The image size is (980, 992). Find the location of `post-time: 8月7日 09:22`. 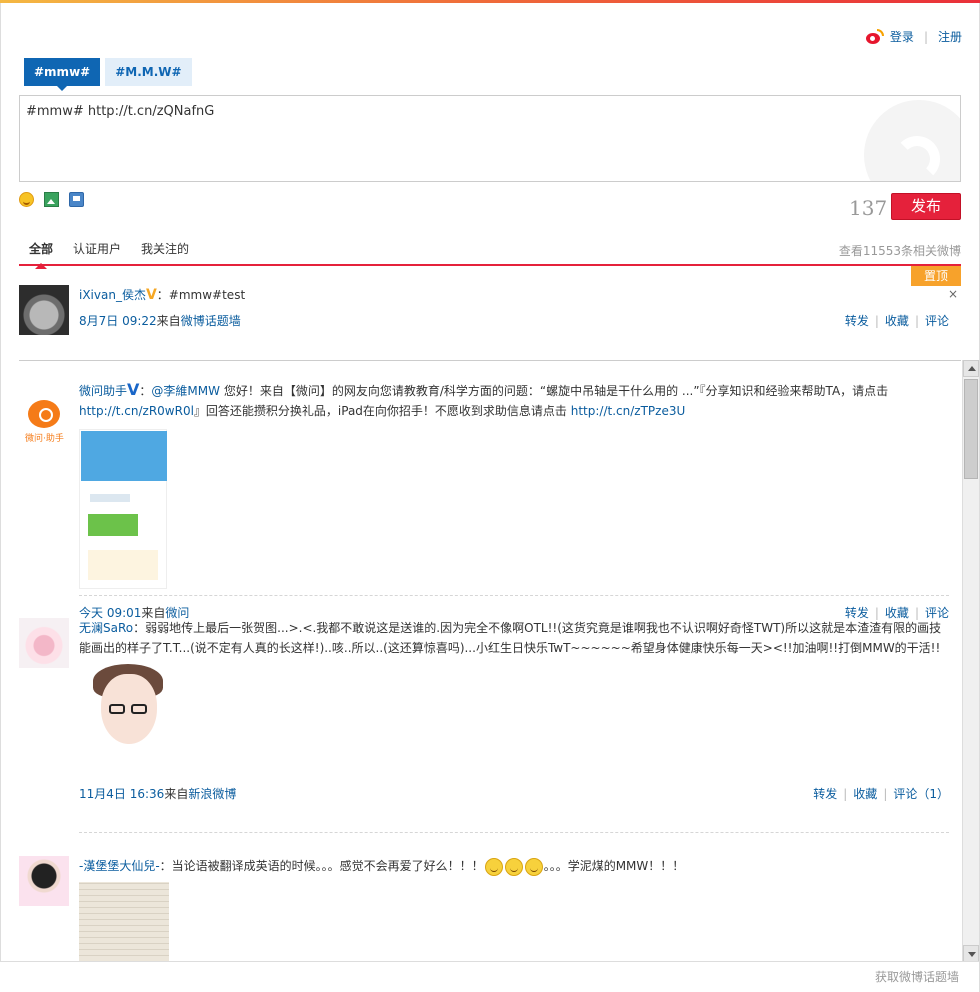

post-time: 8月7日 09:22 is located at coordinates (118, 321).